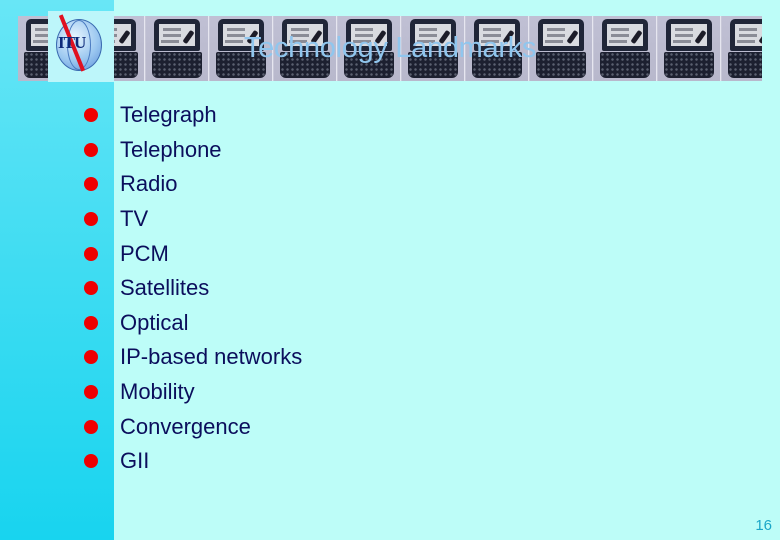 The height and width of the screenshot is (540, 780). I want to click on bullet-text: Radio, so click(149, 184).